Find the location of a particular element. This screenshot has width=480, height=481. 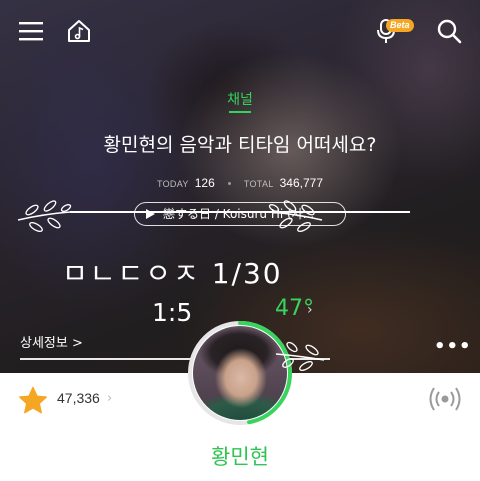

overlay-date-text: ㅁㄴㄷㅇㅈ 1/30 is located at coordinates (172, 273).